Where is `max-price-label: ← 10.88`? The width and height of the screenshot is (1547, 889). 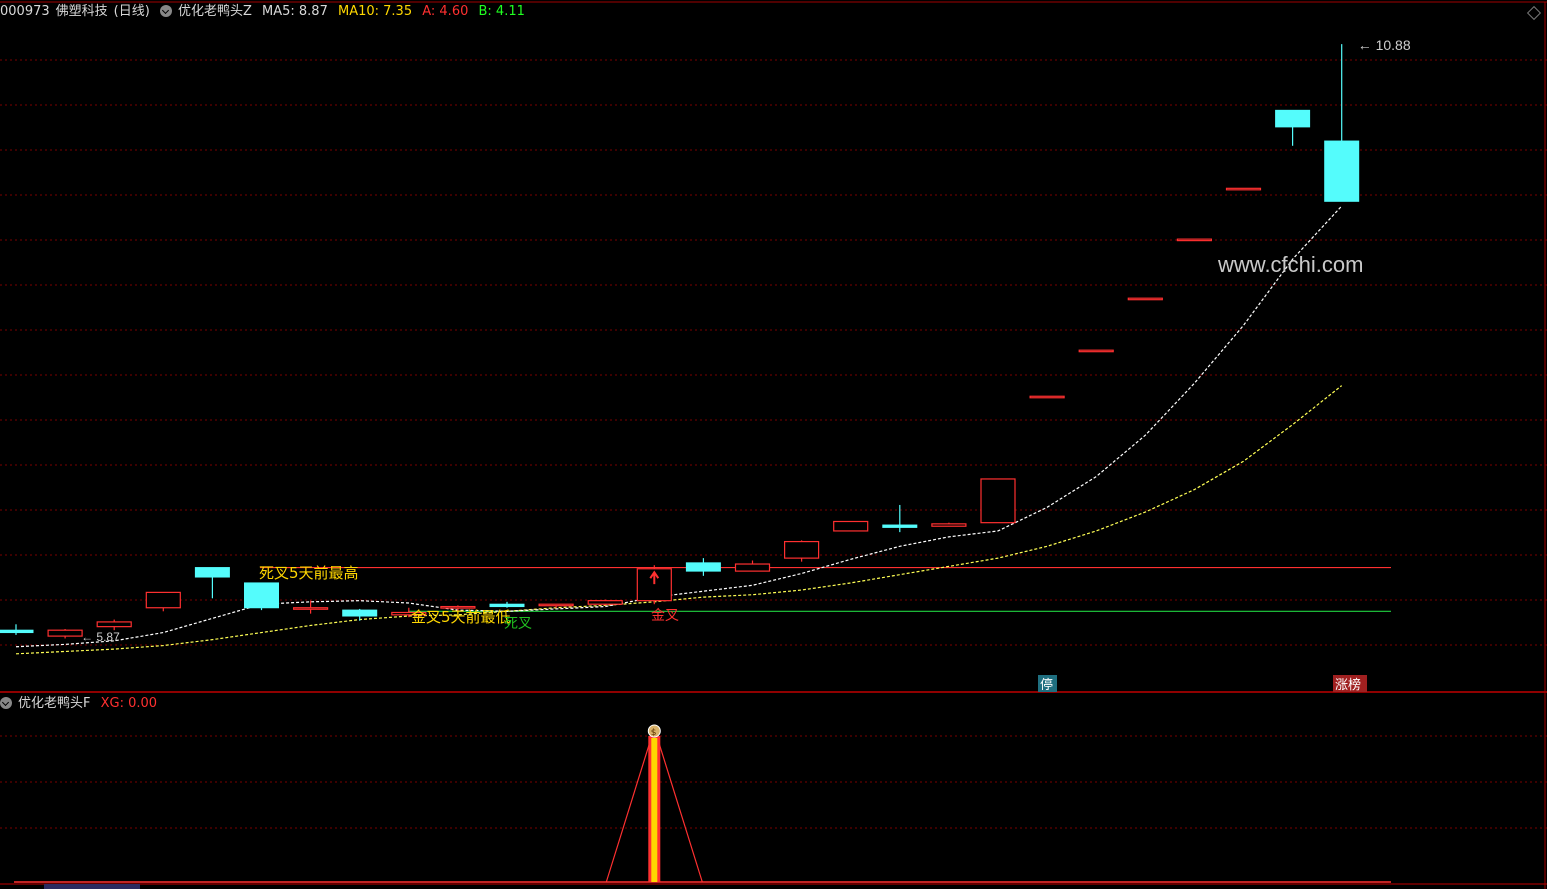 max-price-label: ← 10.88 is located at coordinates (1384, 45).